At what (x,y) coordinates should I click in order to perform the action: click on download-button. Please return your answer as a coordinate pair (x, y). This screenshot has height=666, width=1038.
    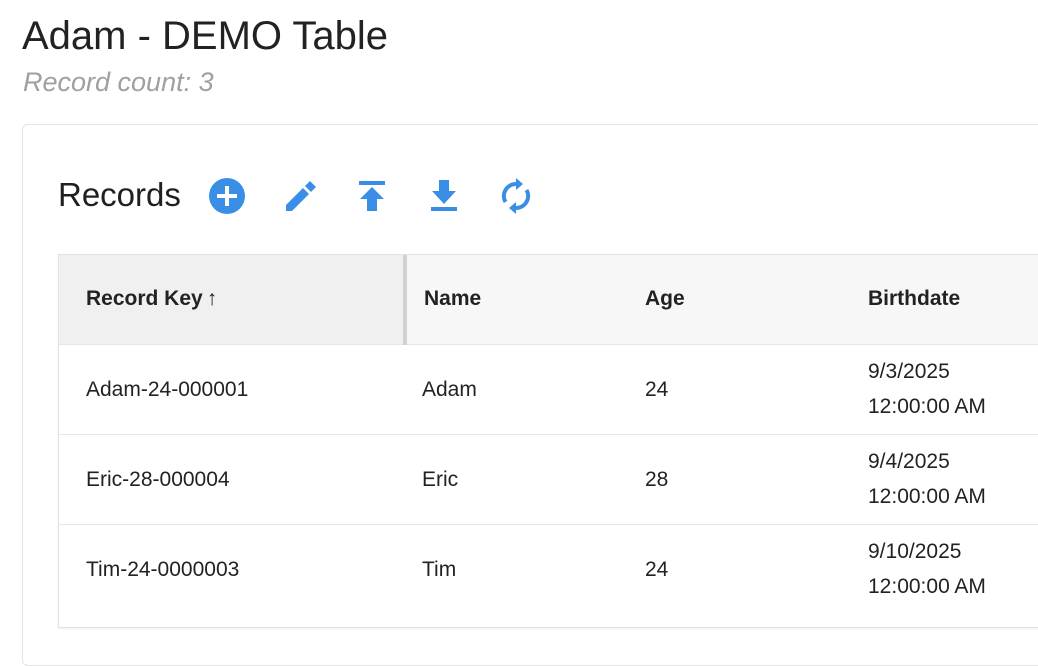
    Looking at the image, I should click on (444, 196).